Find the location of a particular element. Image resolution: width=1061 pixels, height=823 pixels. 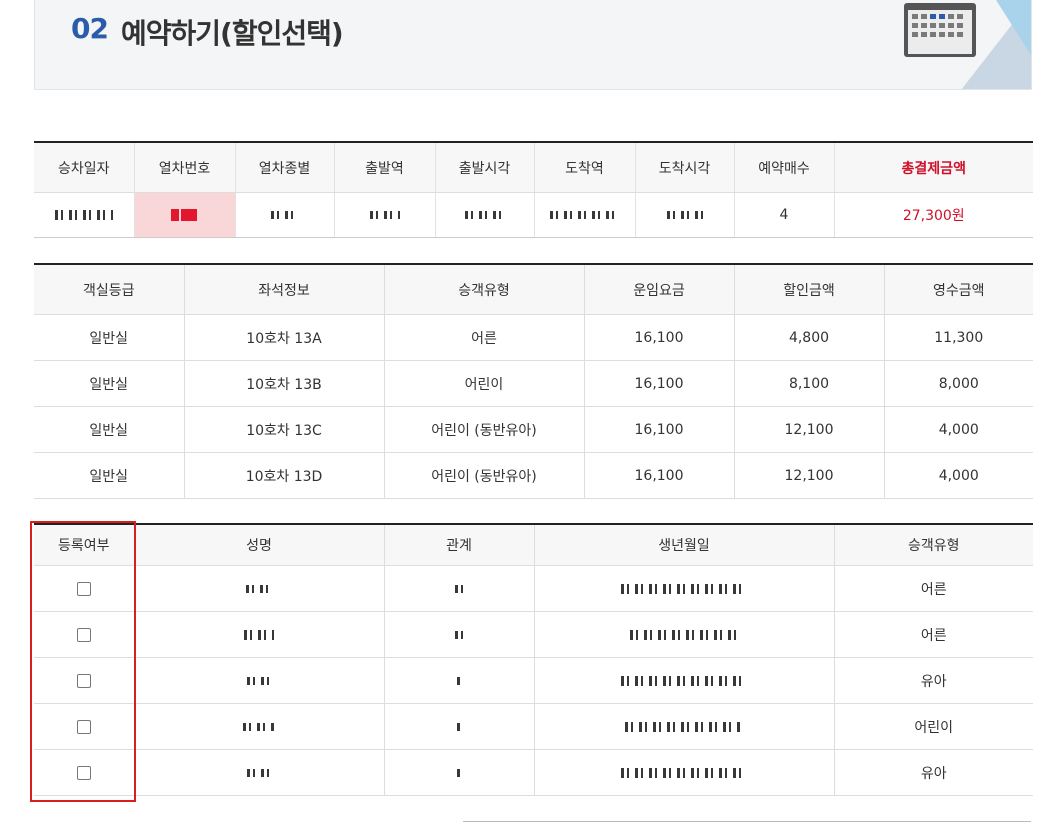

header-train-number: 열차번호 is located at coordinates (184, 167).